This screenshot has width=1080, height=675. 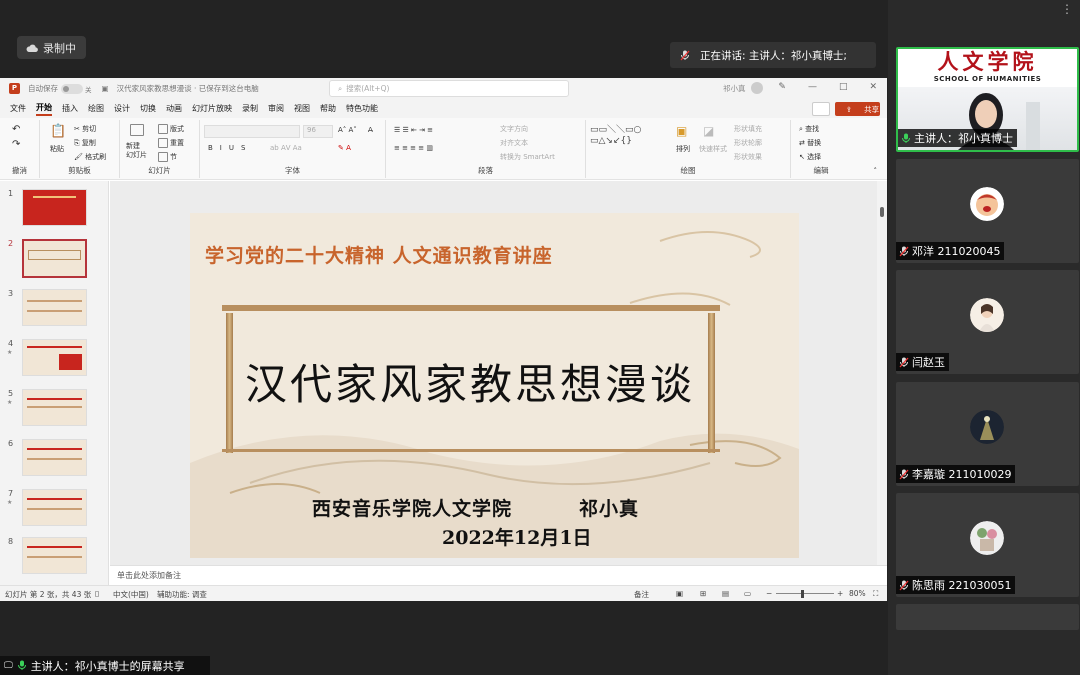 What do you see at coordinates (747, 593) in the screenshot?
I see `slideshow-view-icon: ▭` at bounding box center [747, 593].